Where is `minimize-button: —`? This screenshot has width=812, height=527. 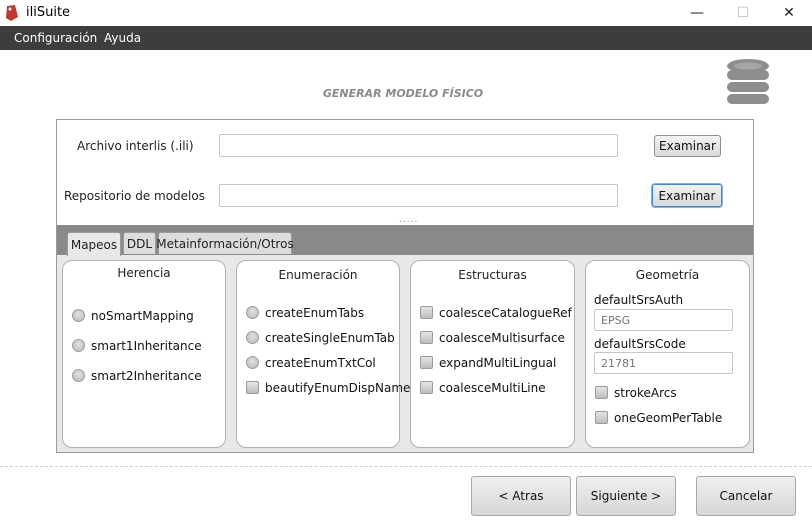
minimize-button: — is located at coordinates (697, 13).